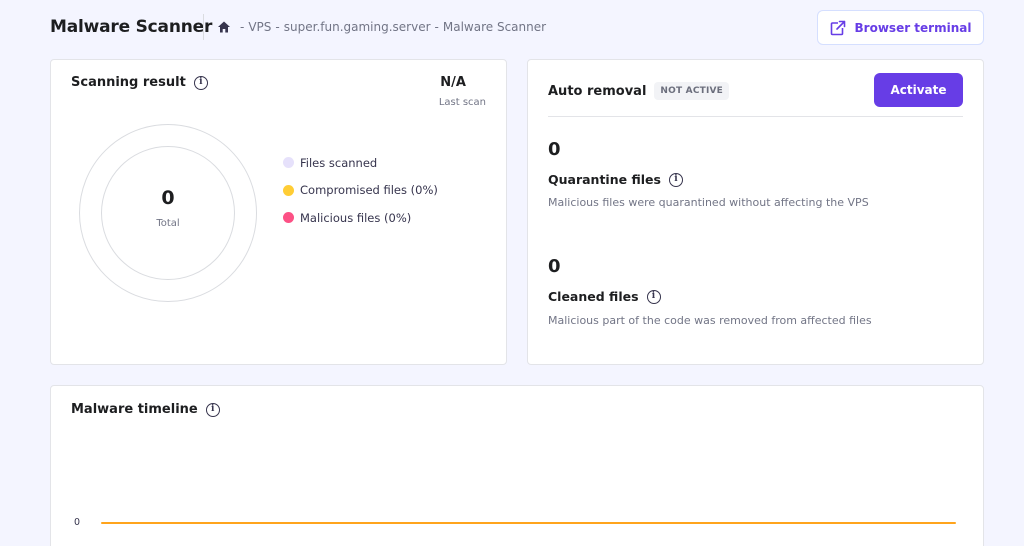  I want to click on donut-chart-inner-ring, so click(168, 213).